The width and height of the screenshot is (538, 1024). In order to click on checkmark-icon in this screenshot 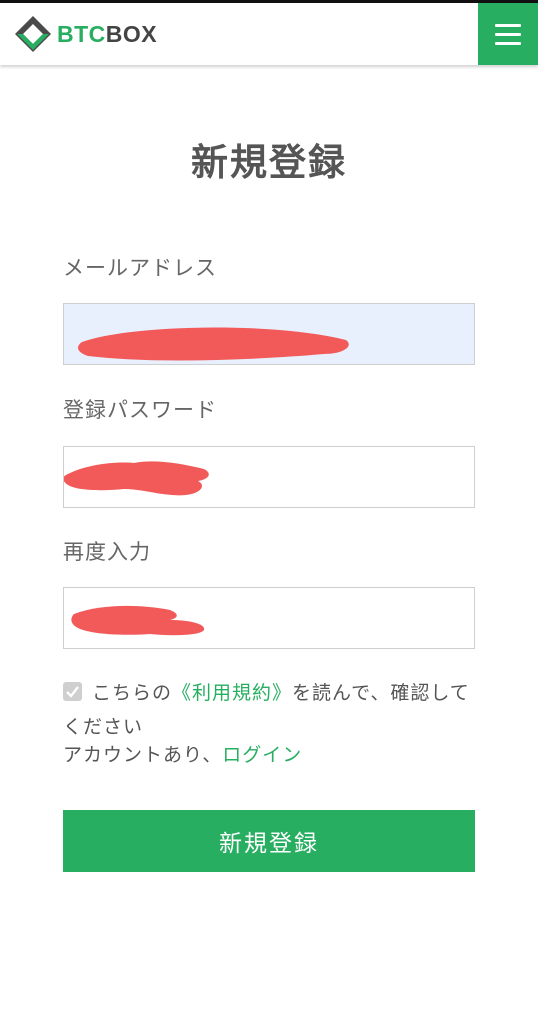, I will do `click(72, 692)`.